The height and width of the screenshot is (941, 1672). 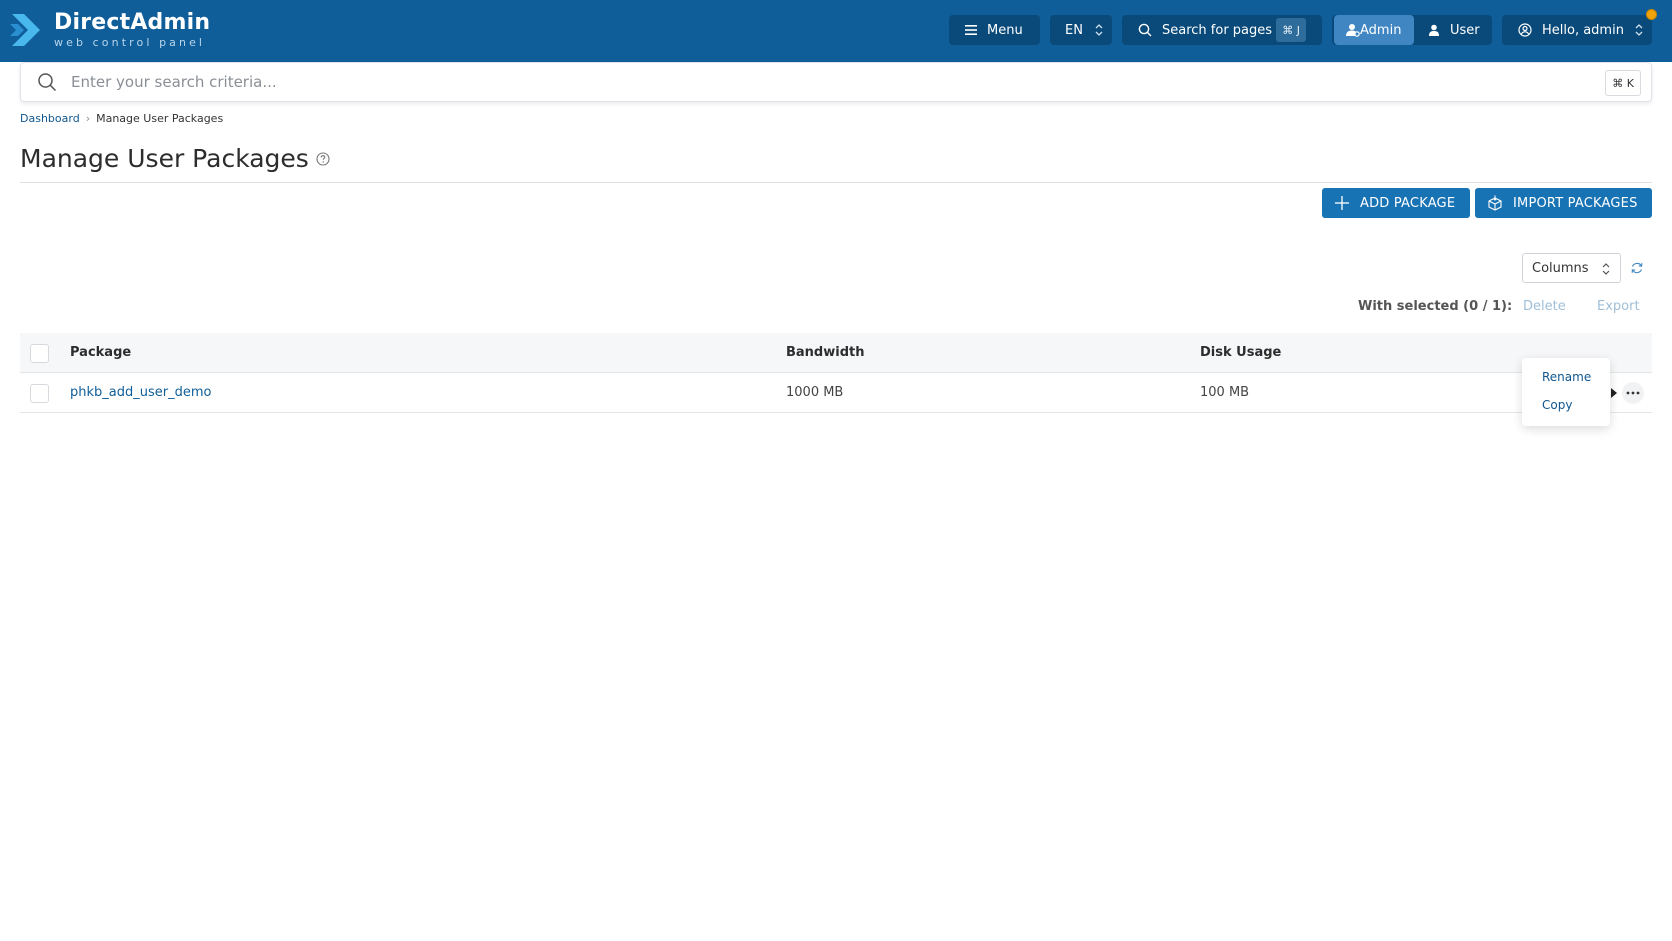 I want to click on chevron-right-icon: ›, so click(x=88, y=118).